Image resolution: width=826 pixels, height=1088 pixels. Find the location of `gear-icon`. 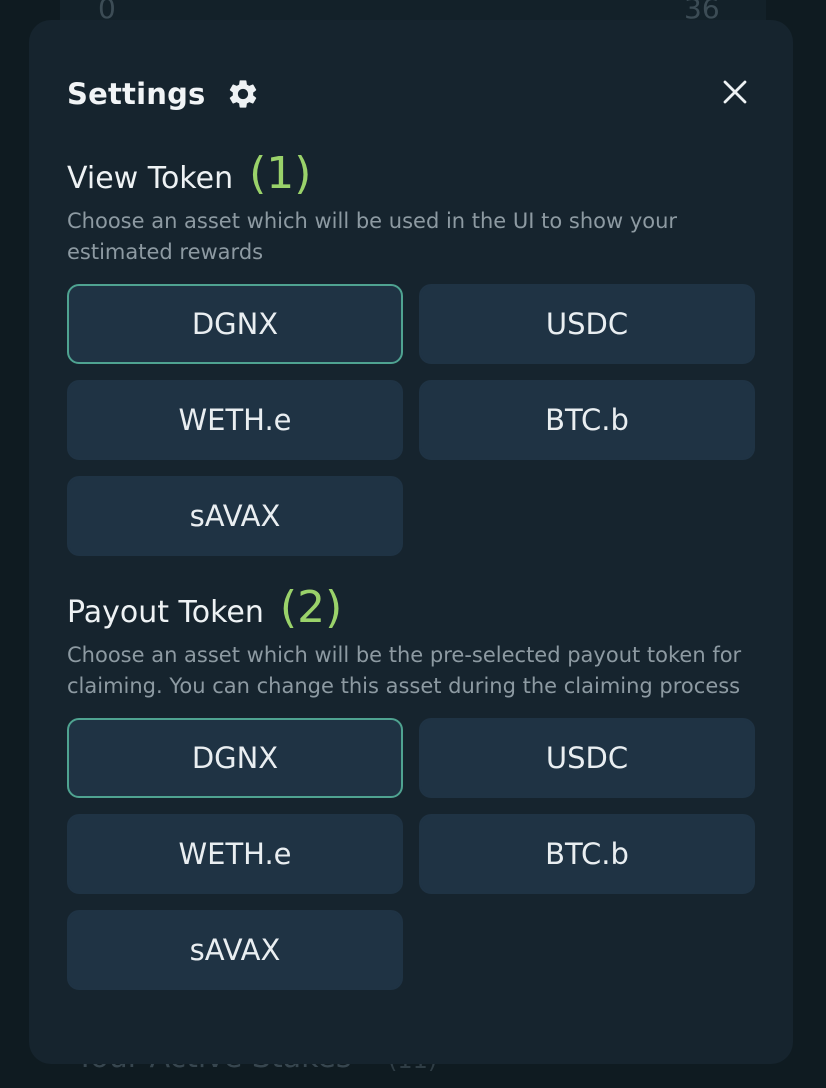

gear-icon is located at coordinates (243, 94).